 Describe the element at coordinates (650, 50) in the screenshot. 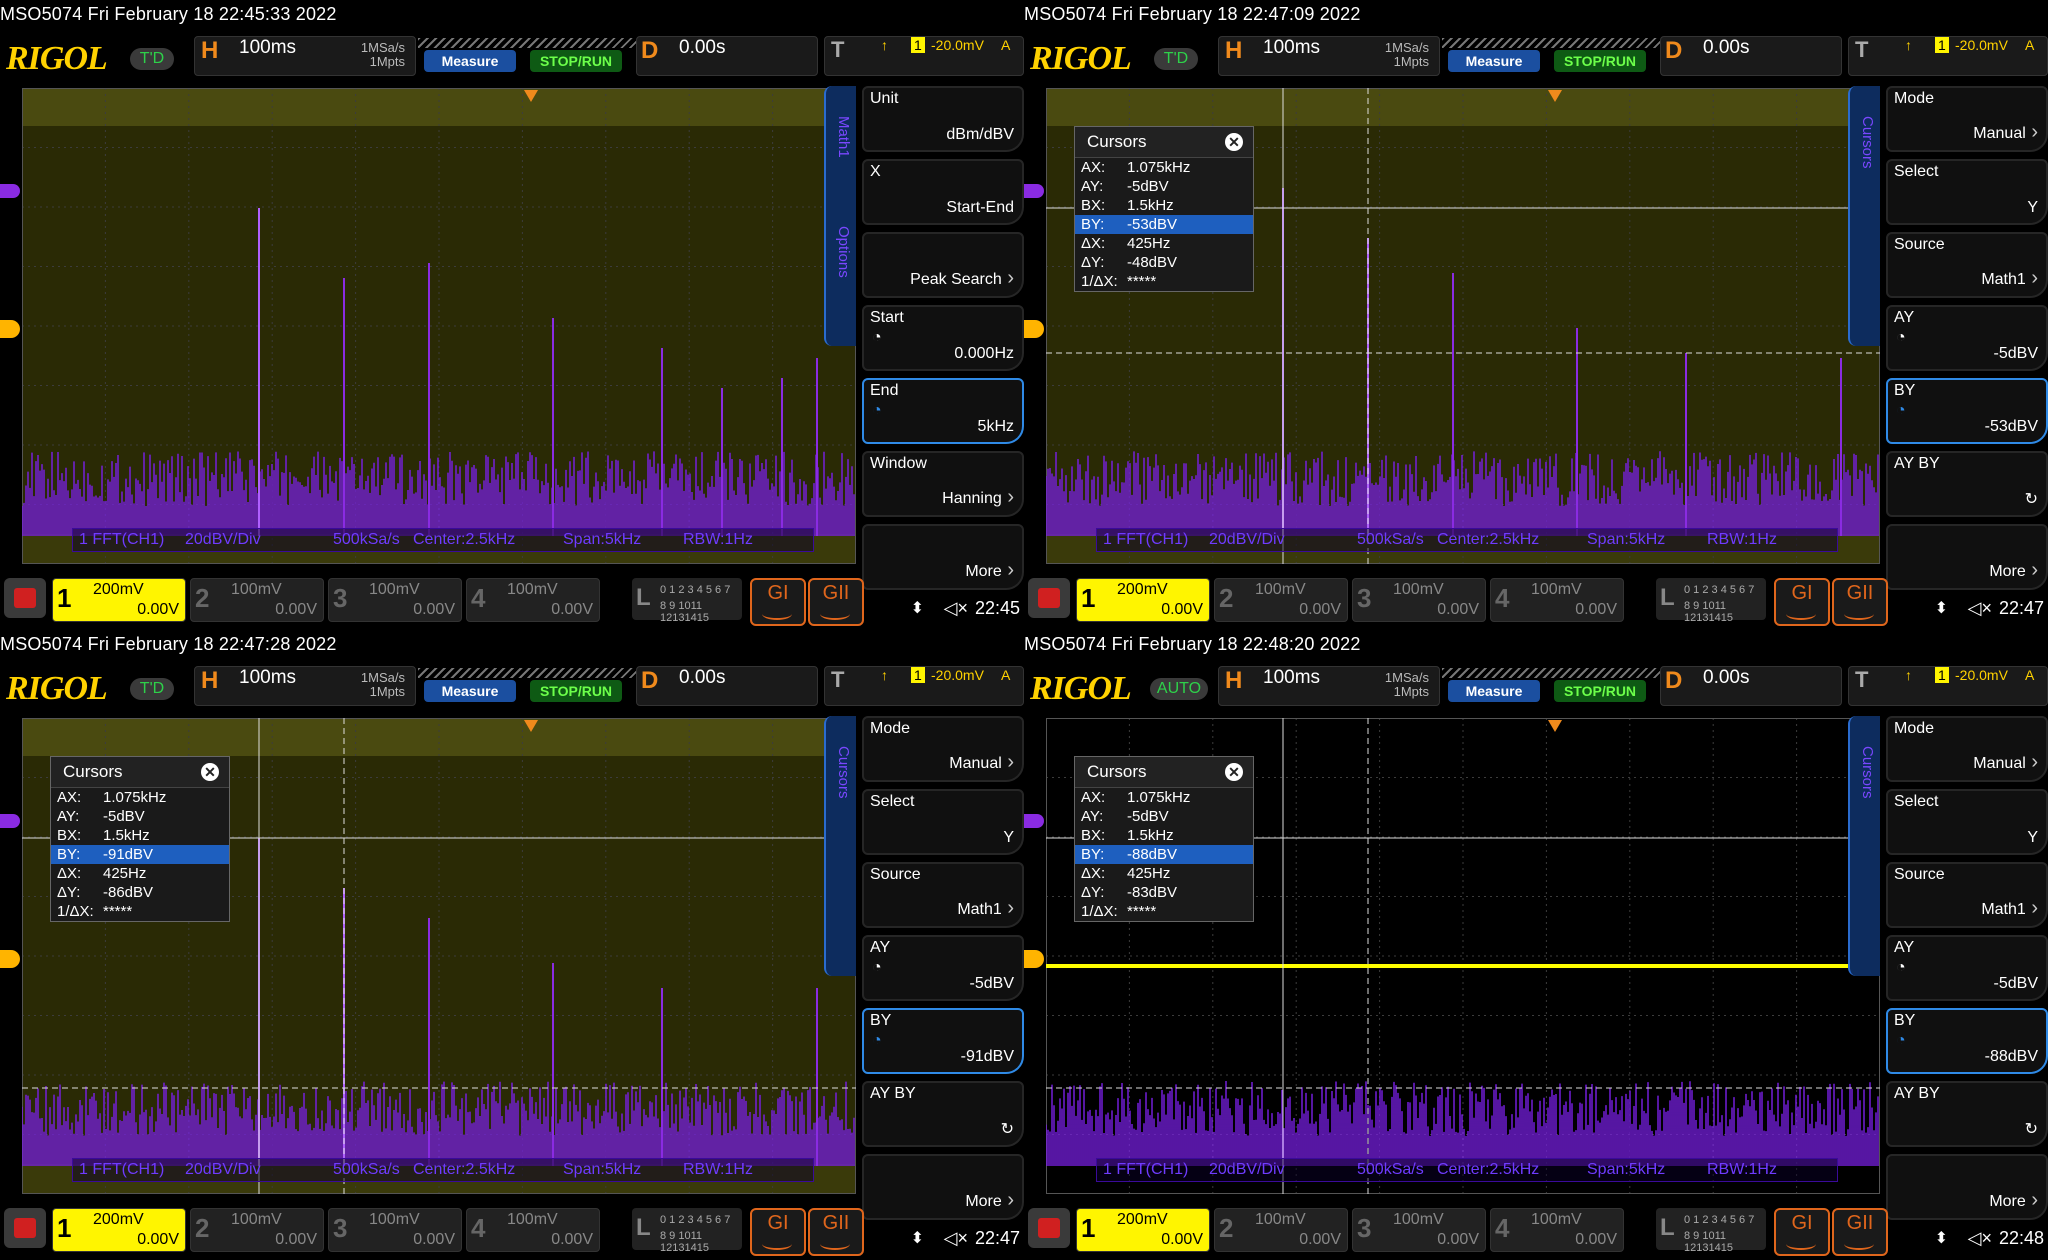

I see `d-icon: D` at that location.